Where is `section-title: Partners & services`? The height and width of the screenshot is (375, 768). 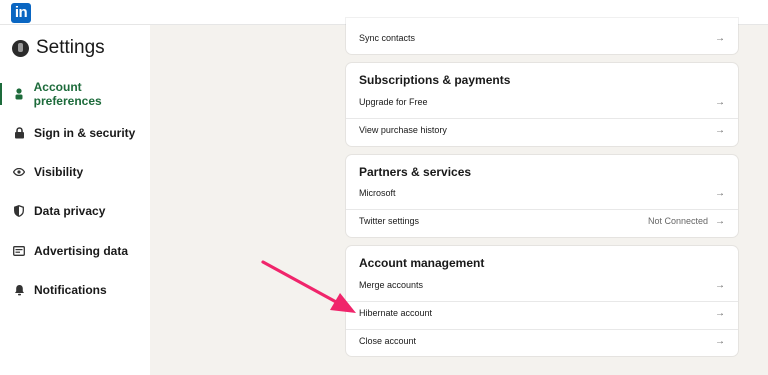 section-title: Partners & services is located at coordinates (415, 172).